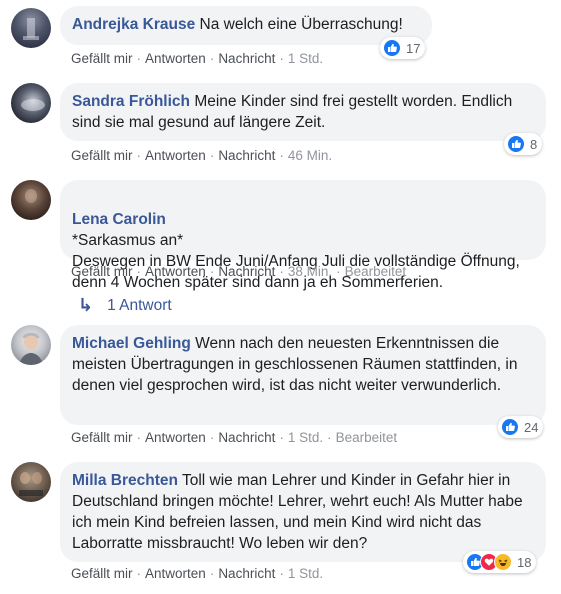  I want to click on reaction-count: 8, so click(534, 144).